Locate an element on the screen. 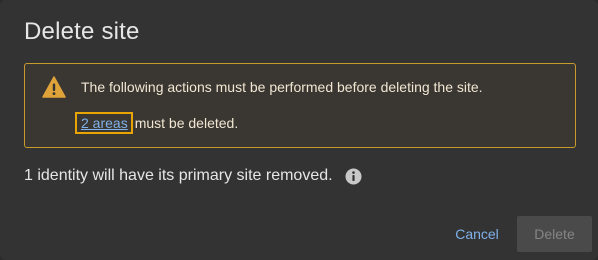  areas-requirement-text: must be deleted. is located at coordinates (186, 123).